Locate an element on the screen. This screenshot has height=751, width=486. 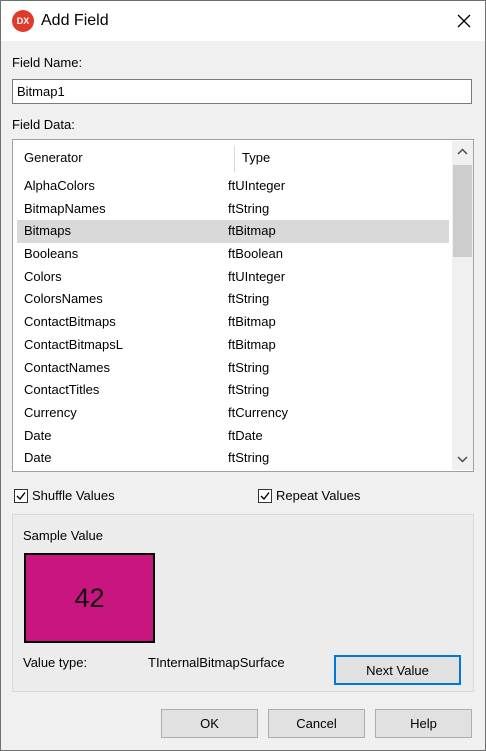
list-item: AlphaColors ftUInteger is located at coordinates (233, 186).